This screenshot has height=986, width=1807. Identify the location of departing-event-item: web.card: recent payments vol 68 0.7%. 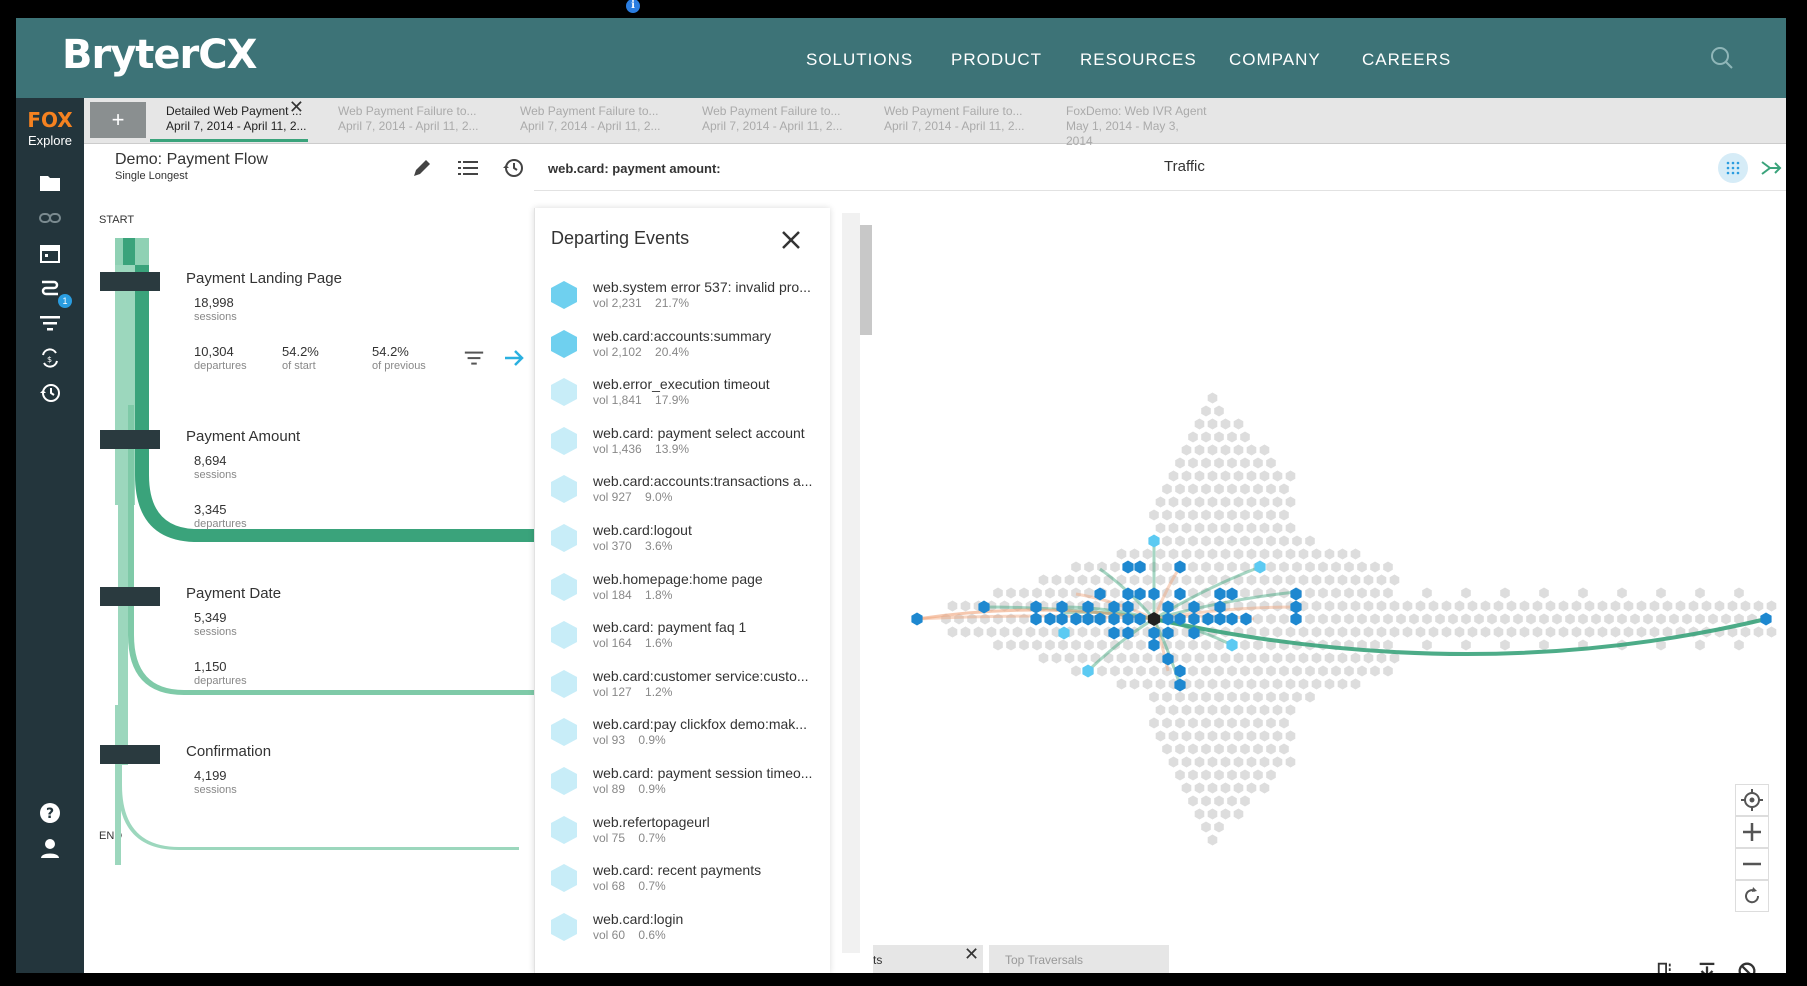
(676, 881).